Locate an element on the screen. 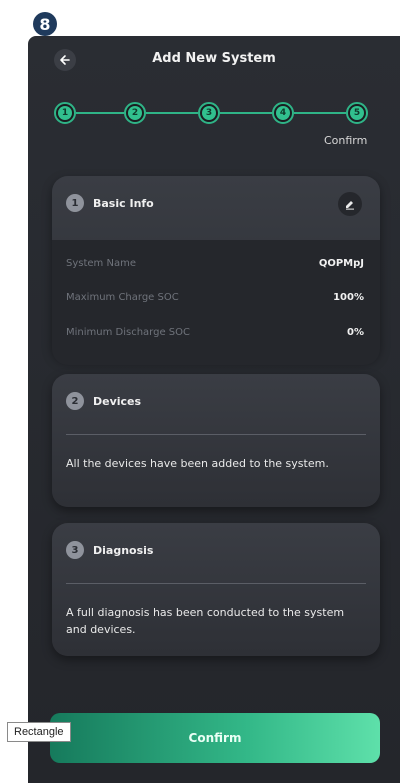  top-bar: Add New System is located at coordinates (214, 61).